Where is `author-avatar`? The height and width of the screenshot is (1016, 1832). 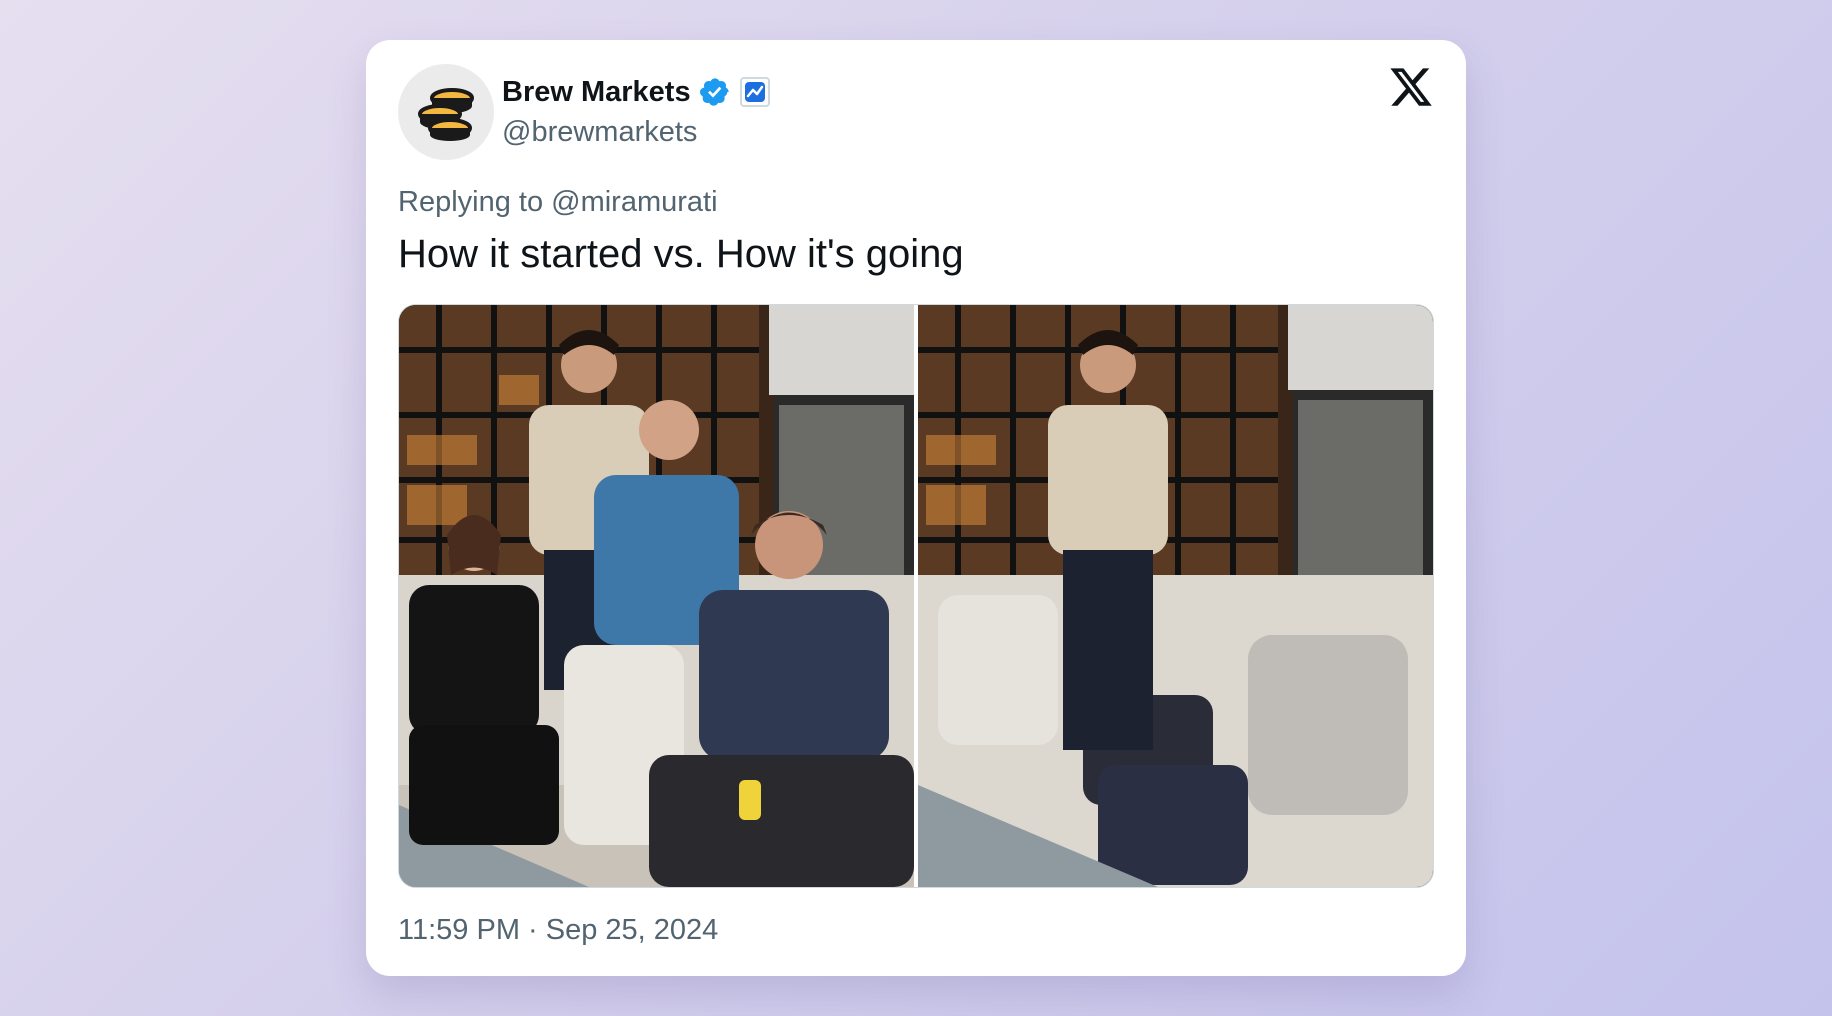 author-avatar is located at coordinates (446, 112).